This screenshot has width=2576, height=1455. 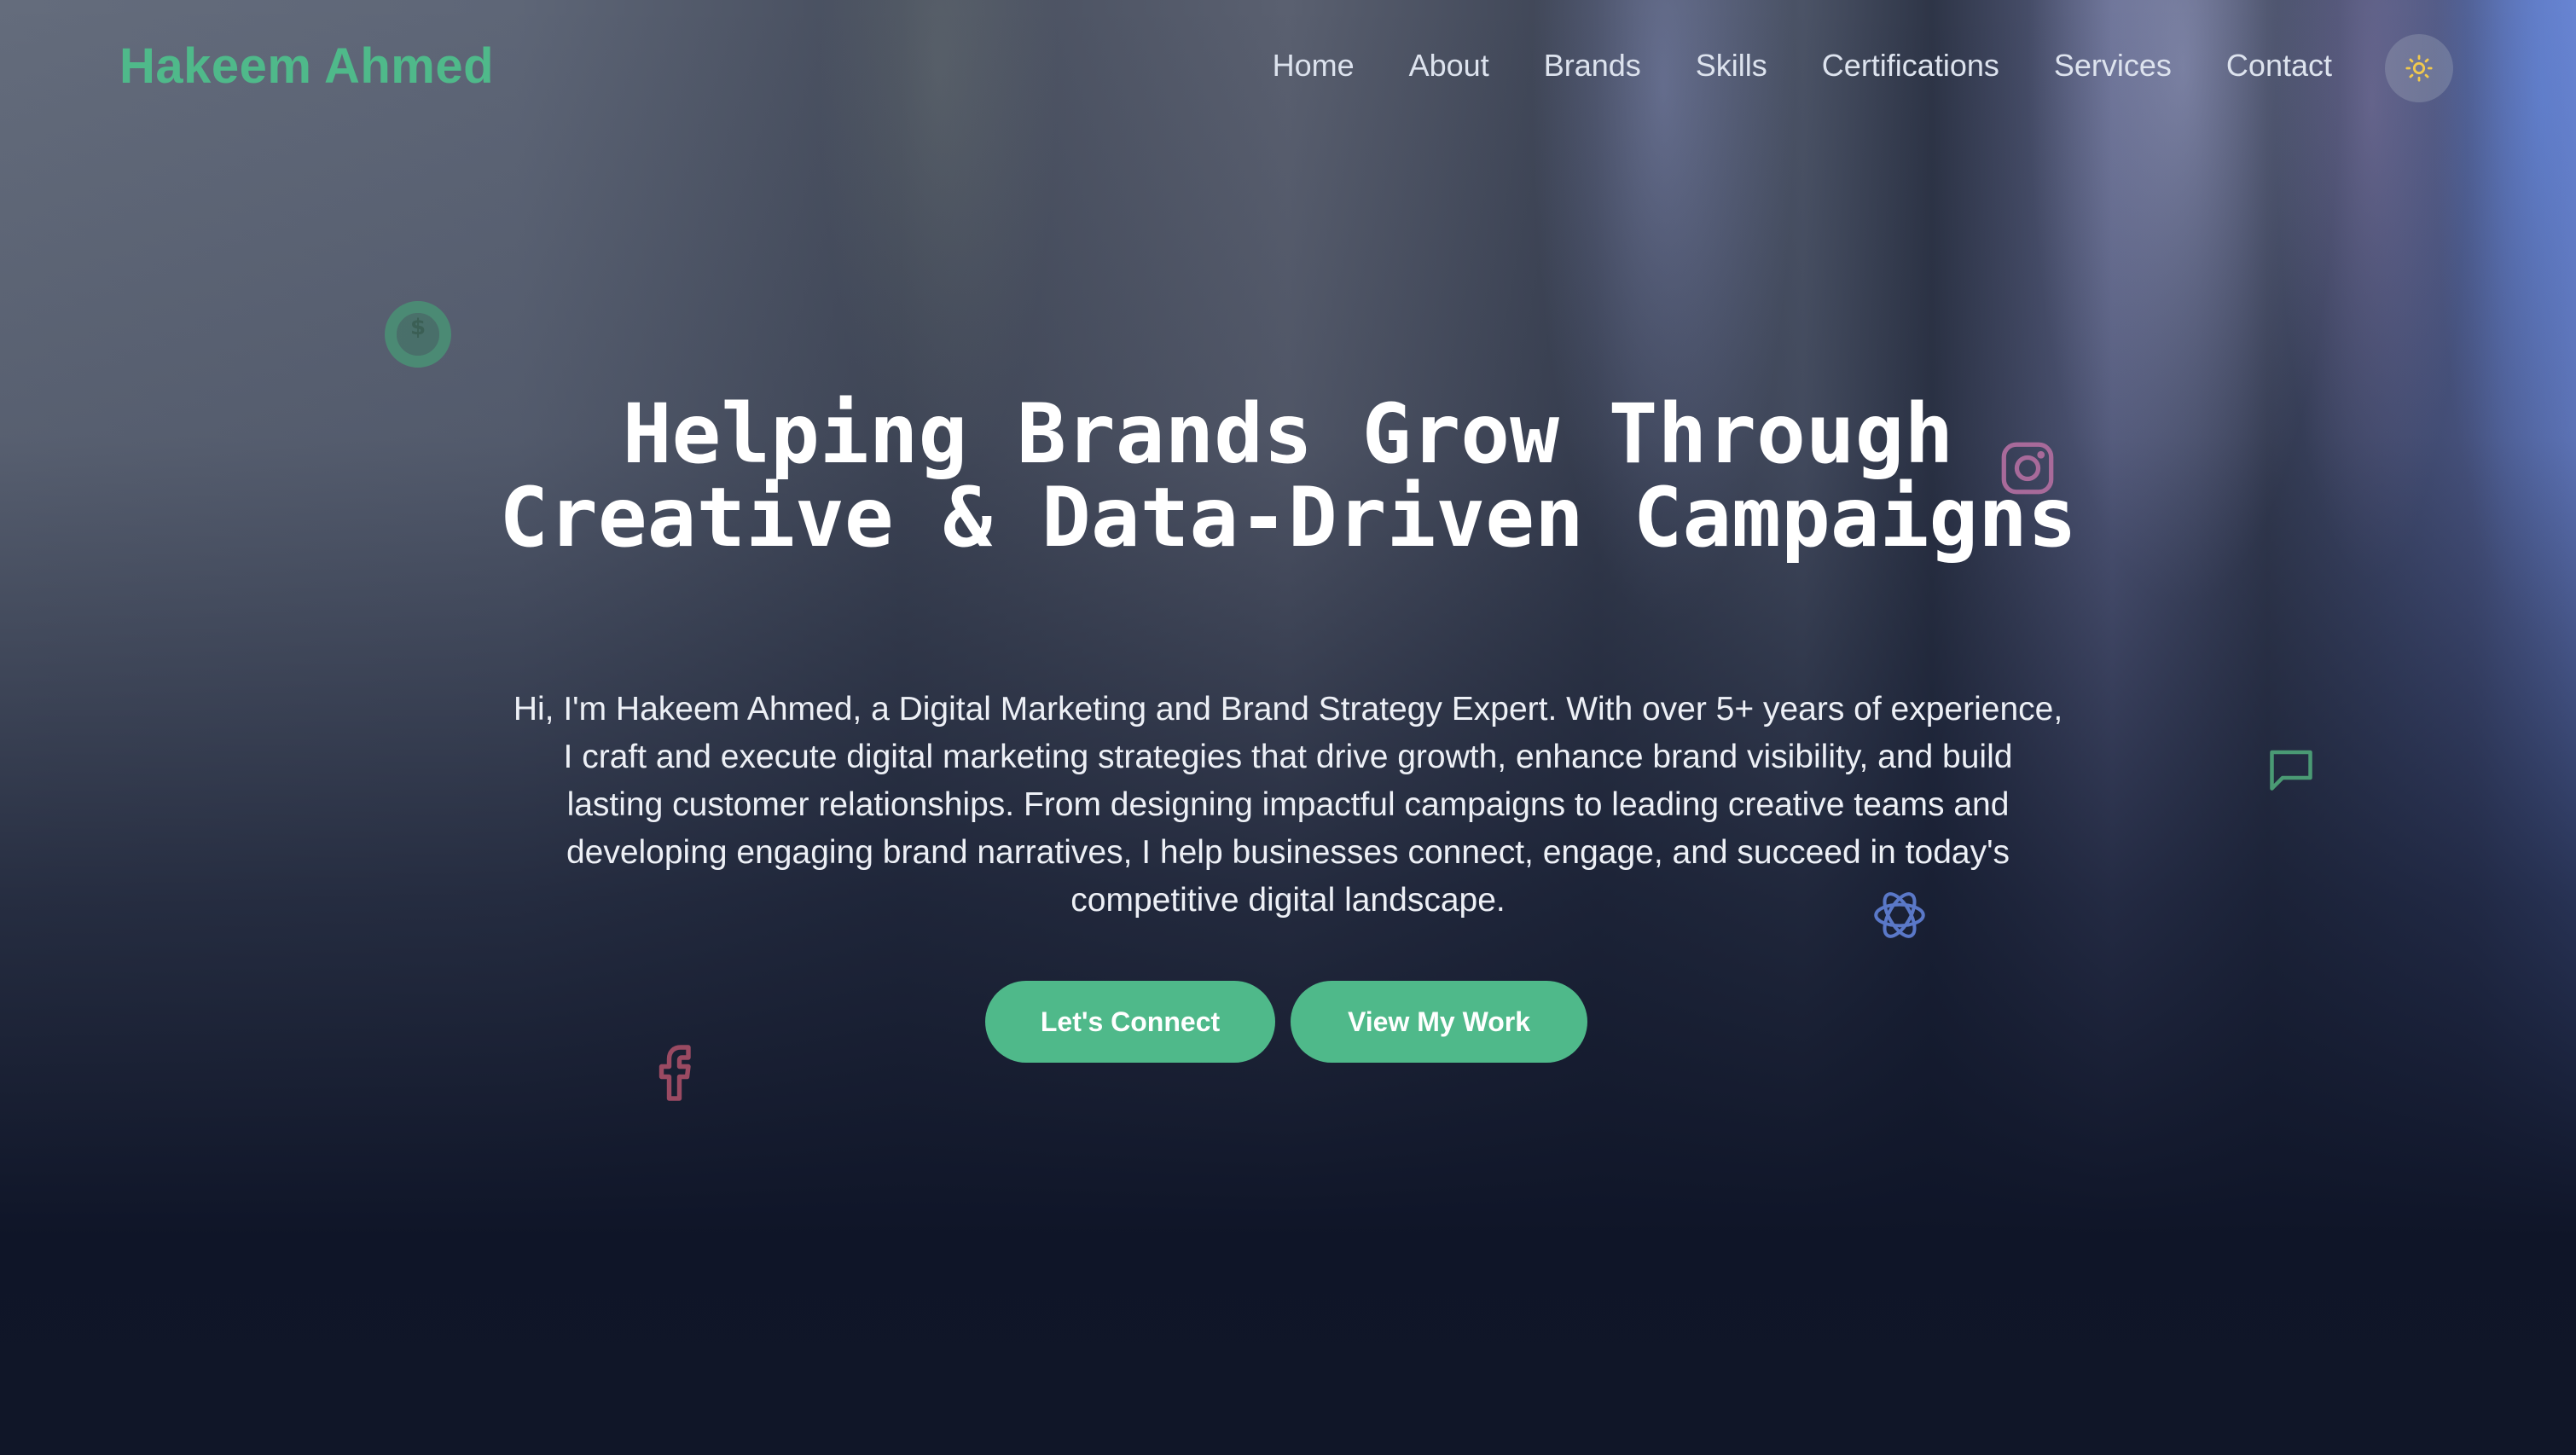 I want to click on nav-item-services: Services, so click(x=2113, y=66).